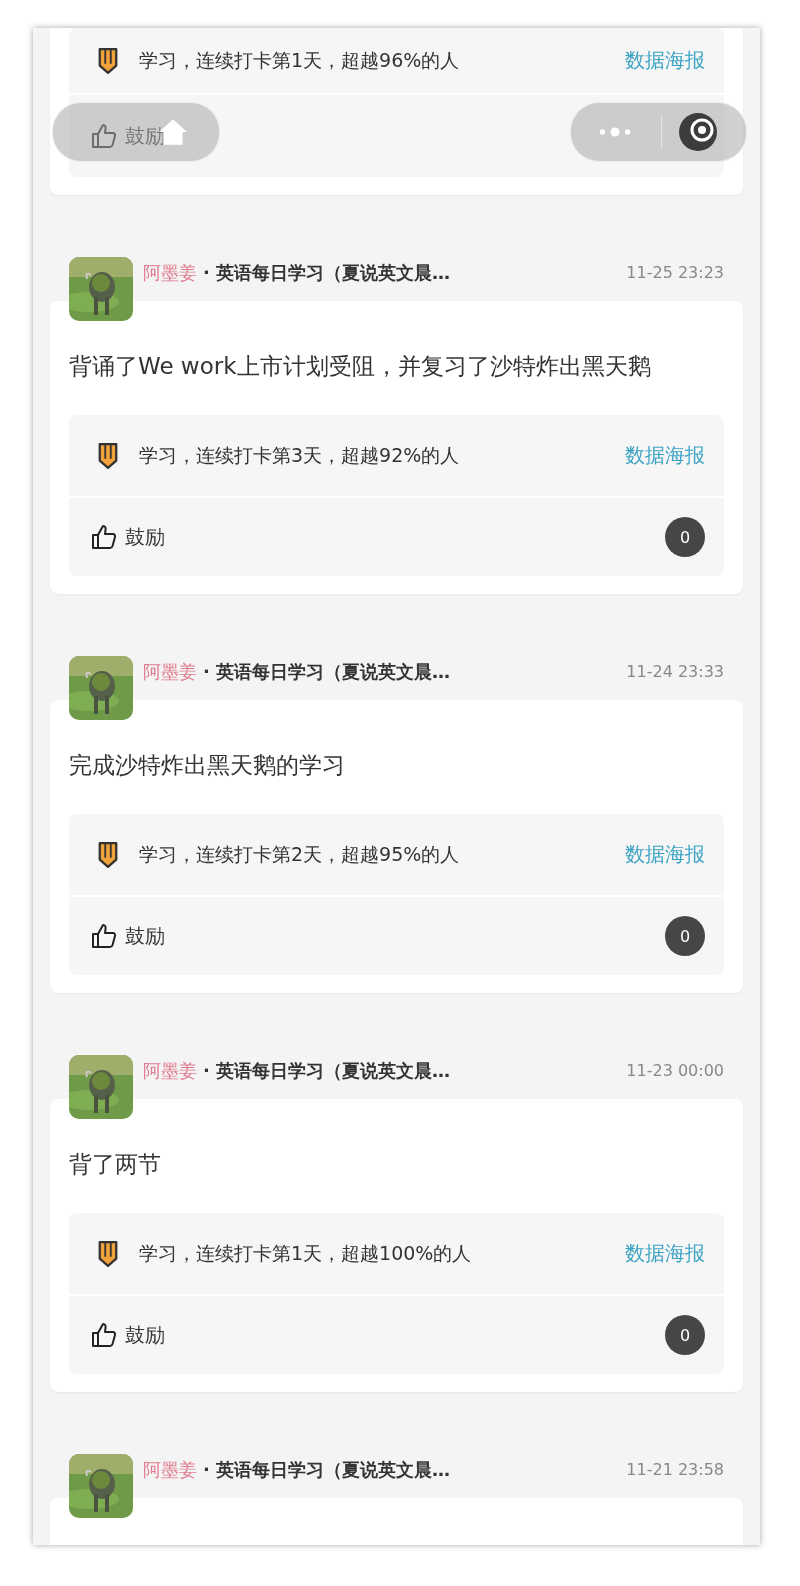 Image resolution: width=800 pixels, height=1586 pixels. Describe the element at coordinates (675, 672) in the screenshot. I see `post-time: 11-24 23:33` at that location.